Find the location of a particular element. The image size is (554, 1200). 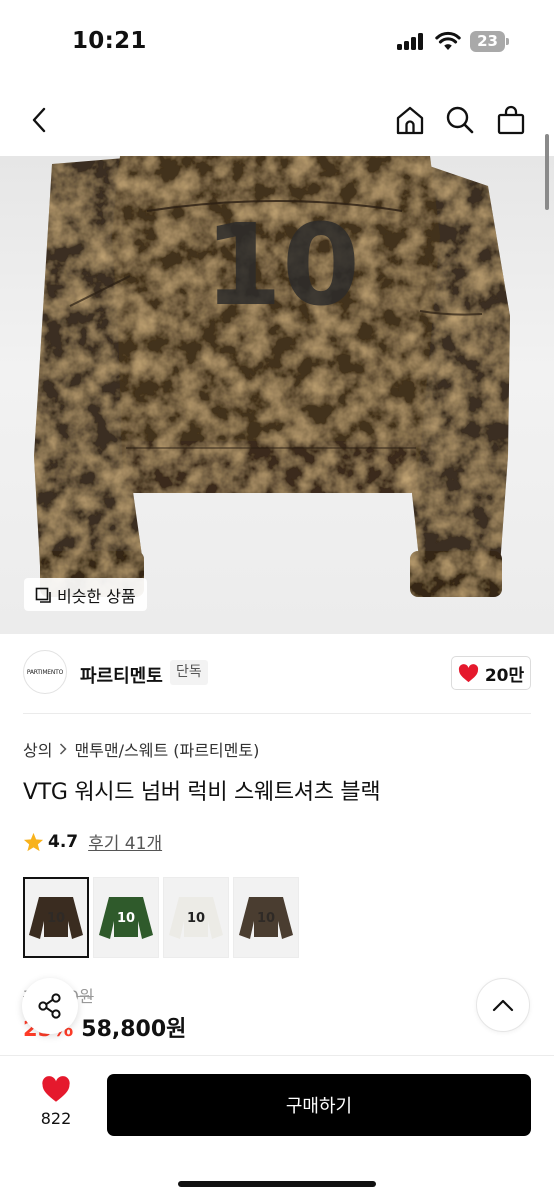

back-icon is located at coordinates (39, 120).